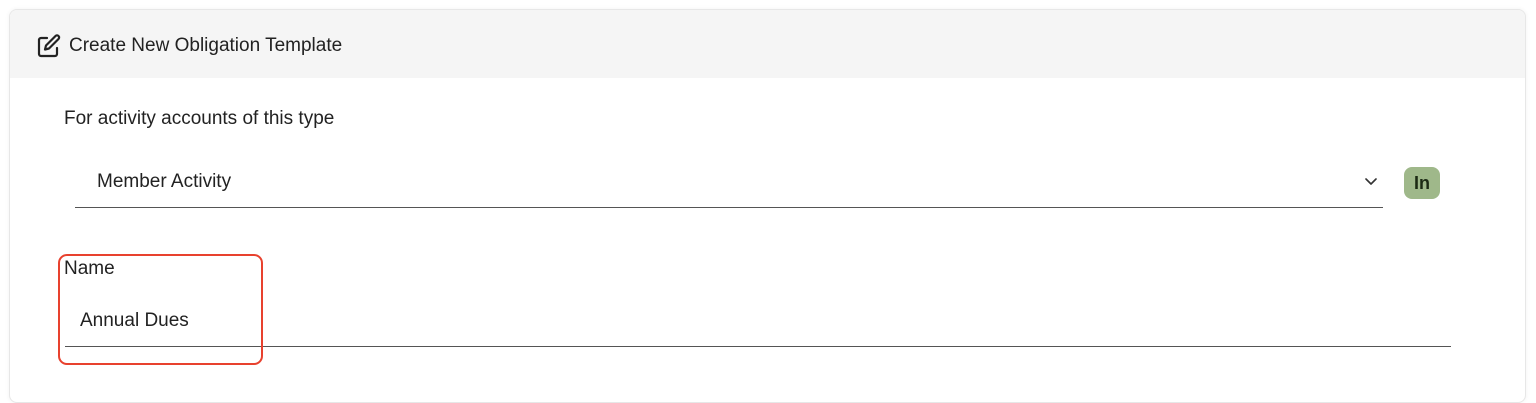 This screenshot has height=403, width=1536. I want to click on edit-icon, so click(49, 46).